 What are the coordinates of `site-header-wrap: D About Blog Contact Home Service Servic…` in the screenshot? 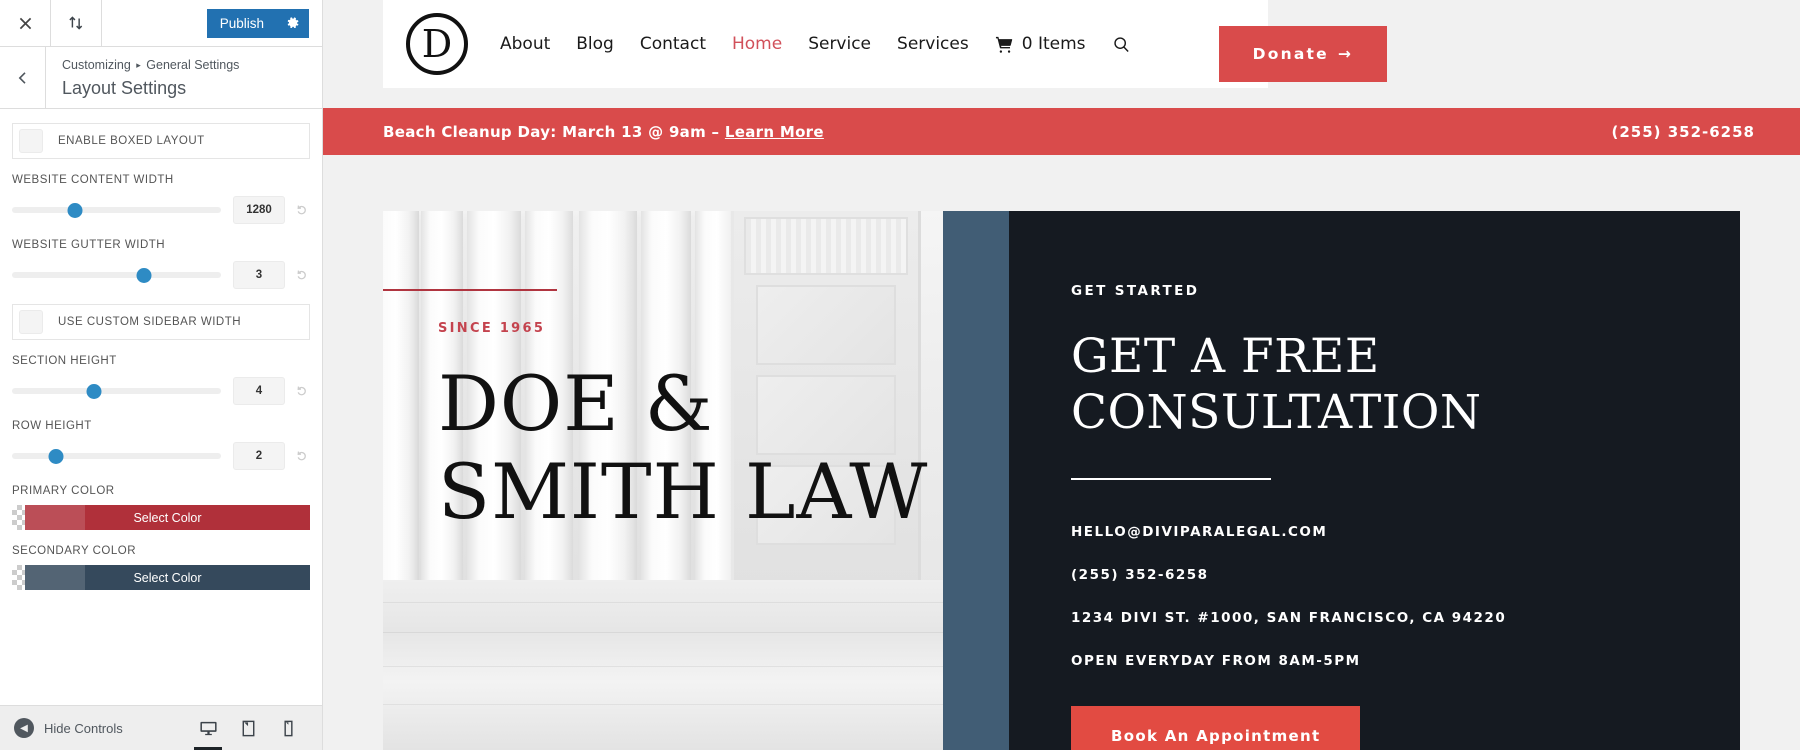 It's located at (1061, 54).